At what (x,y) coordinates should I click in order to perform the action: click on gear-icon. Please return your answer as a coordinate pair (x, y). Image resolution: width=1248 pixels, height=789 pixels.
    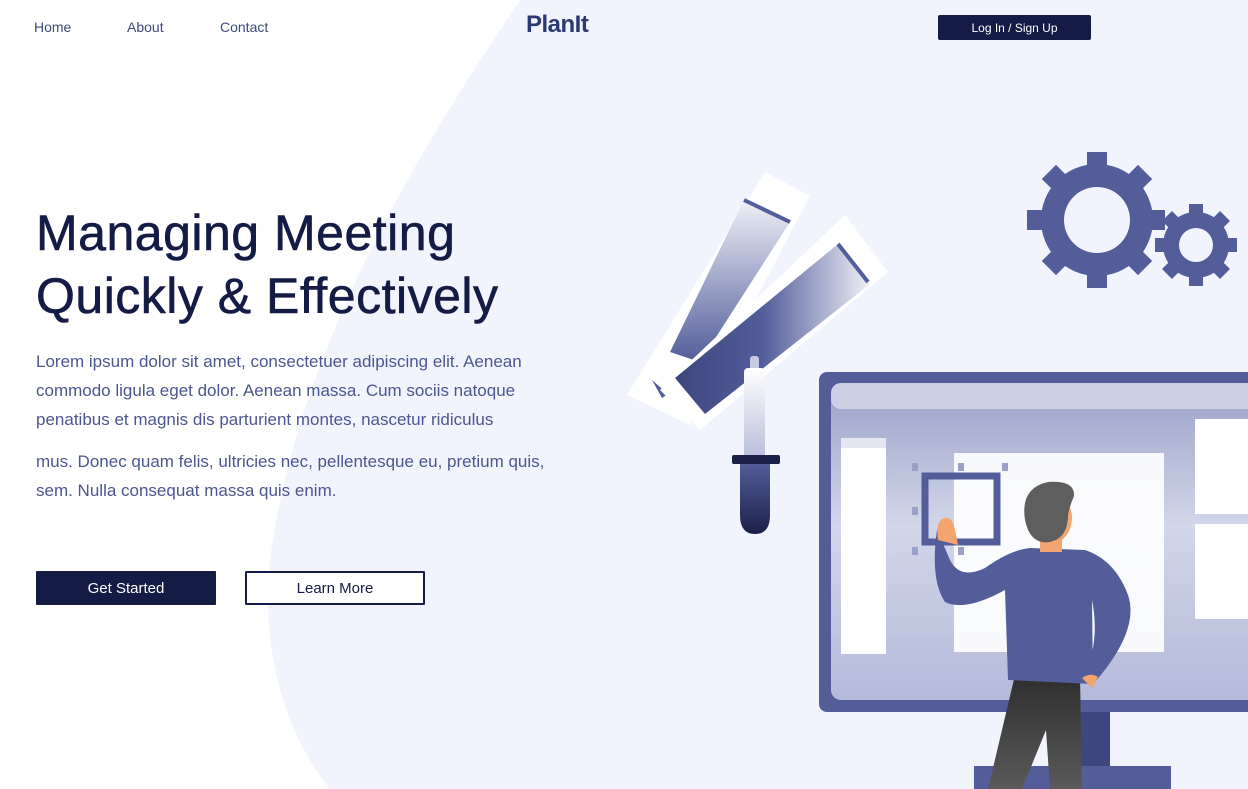
    Looking at the image, I should click on (1132, 220).